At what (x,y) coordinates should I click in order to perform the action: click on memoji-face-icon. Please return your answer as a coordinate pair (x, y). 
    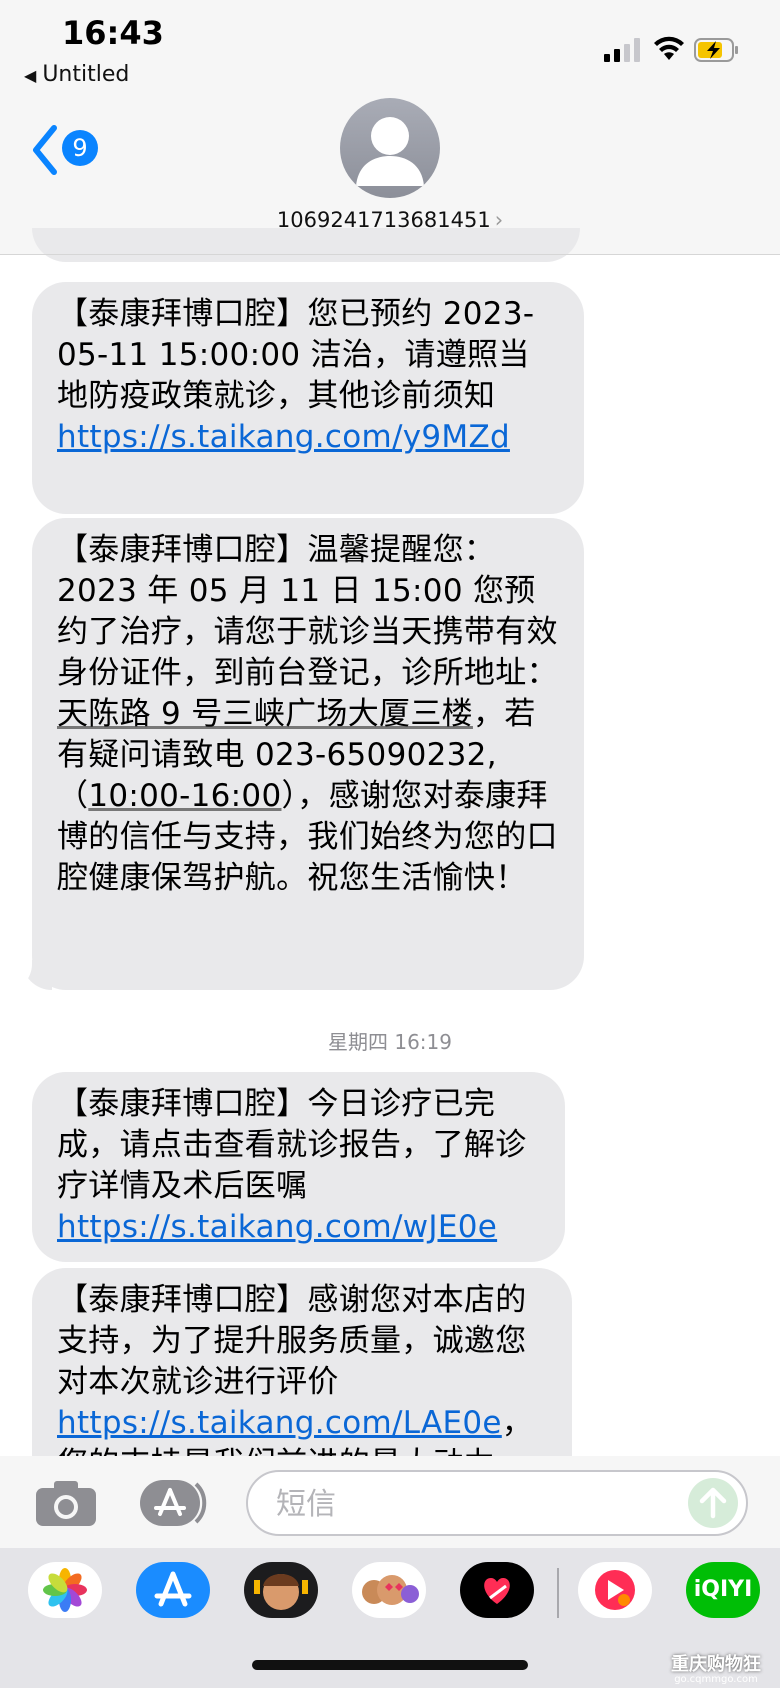
    Looking at the image, I should click on (281, 1592).